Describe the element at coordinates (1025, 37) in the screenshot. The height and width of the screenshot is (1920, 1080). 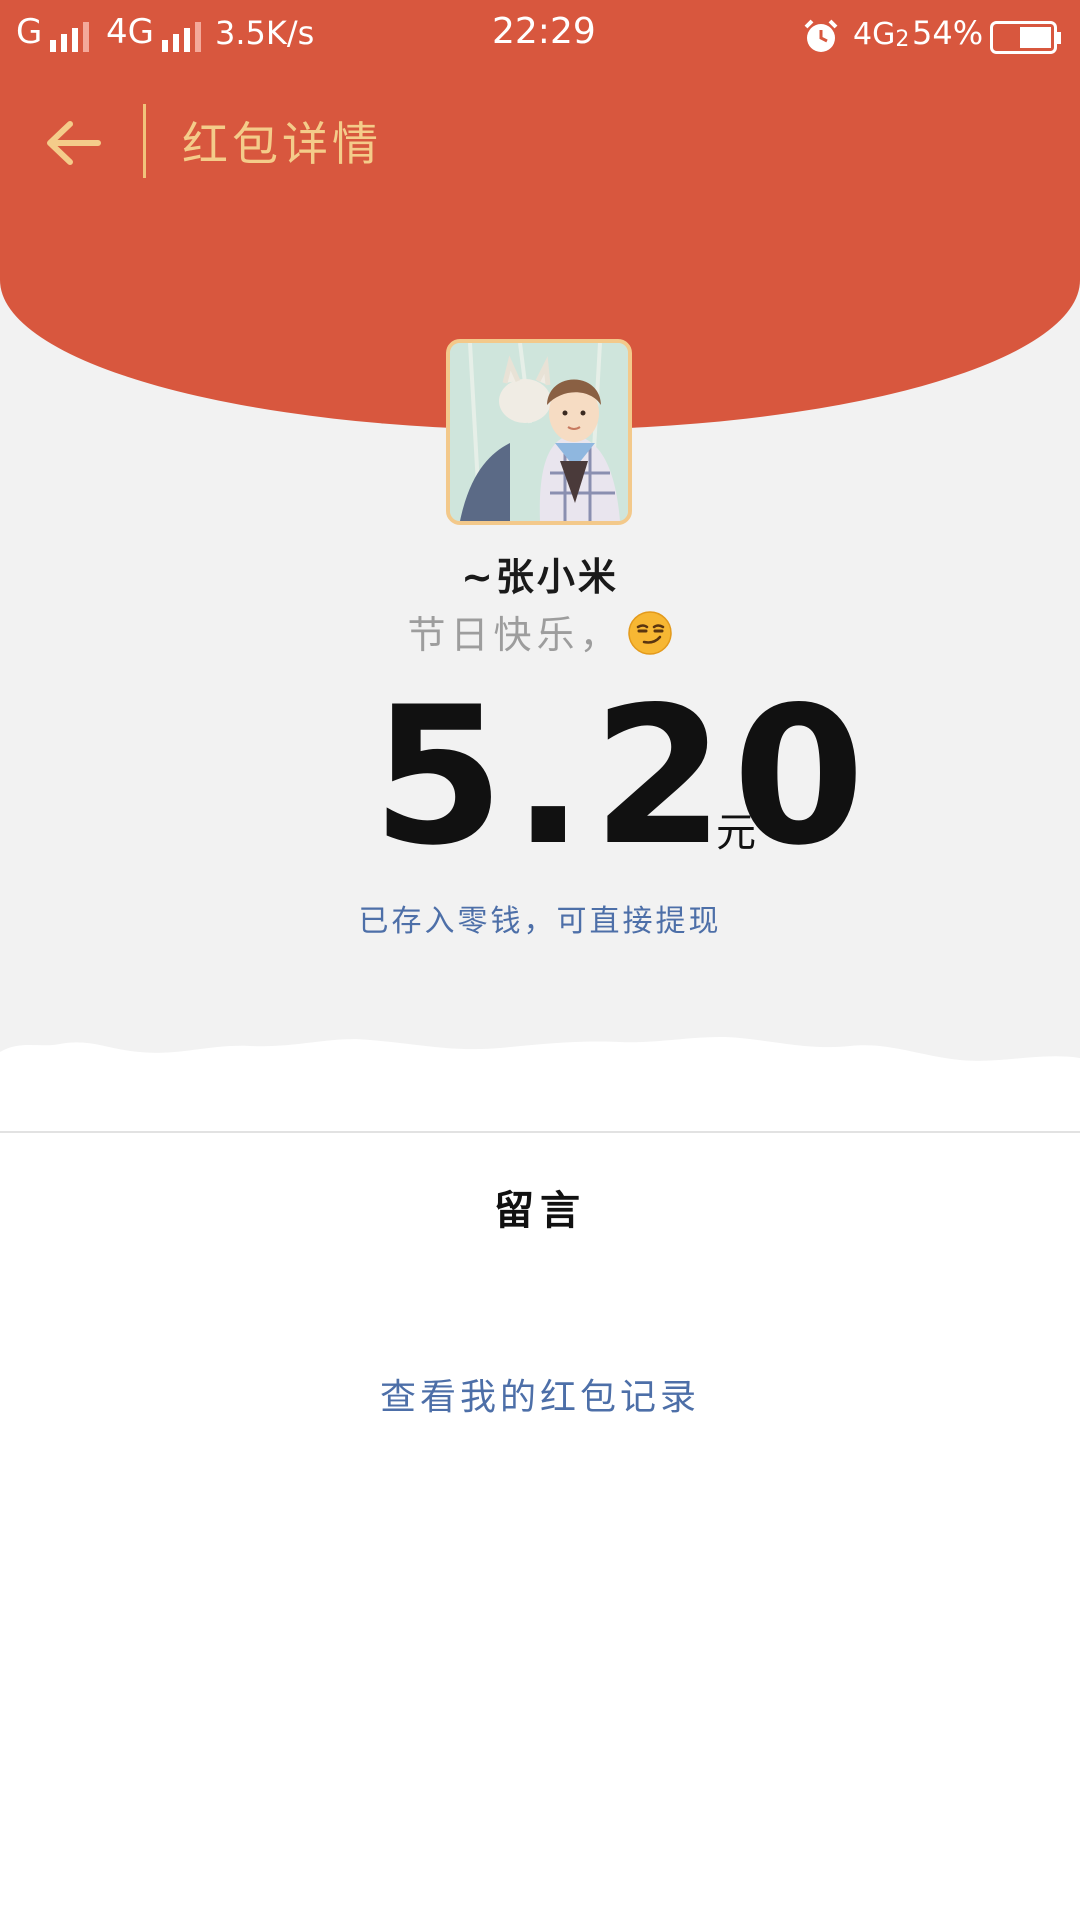
I see `battery-icon` at that location.